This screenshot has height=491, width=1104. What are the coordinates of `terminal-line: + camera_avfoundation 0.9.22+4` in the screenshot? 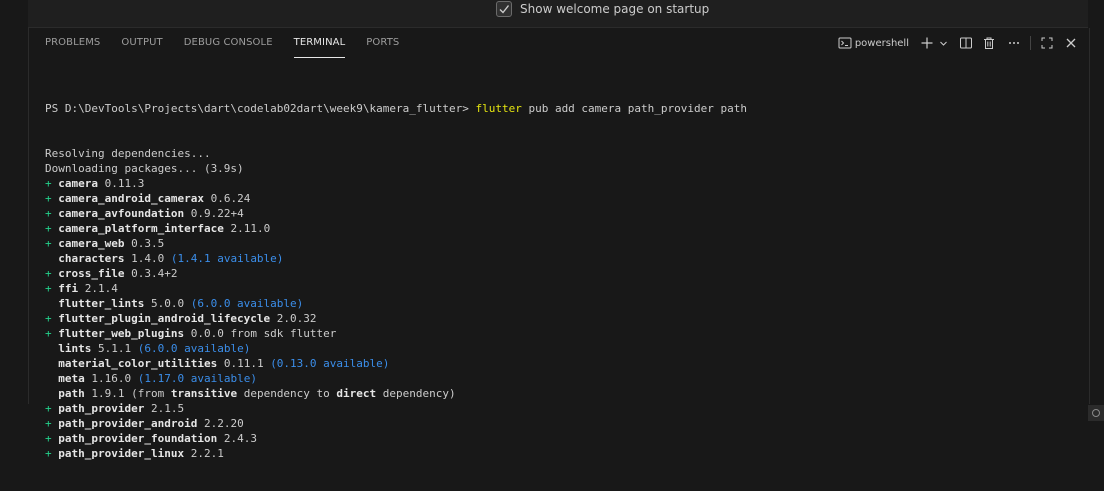 It's located at (567, 213).